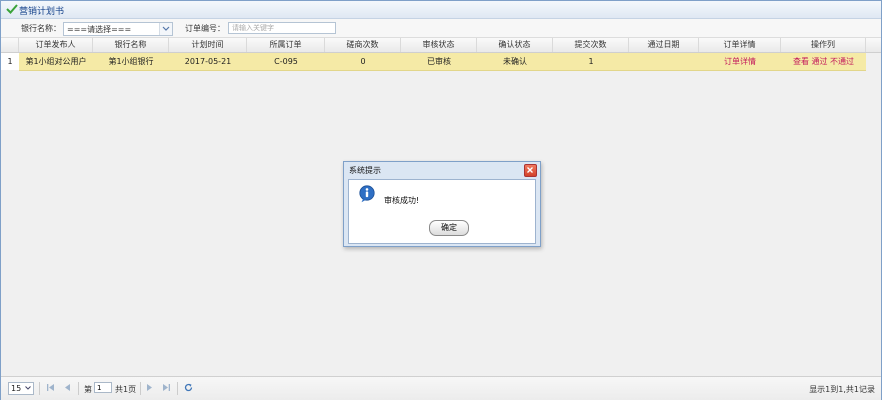  What do you see at coordinates (591, 61) in the screenshot?
I see `cell-submissions: 1` at bounding box center [591, 61].